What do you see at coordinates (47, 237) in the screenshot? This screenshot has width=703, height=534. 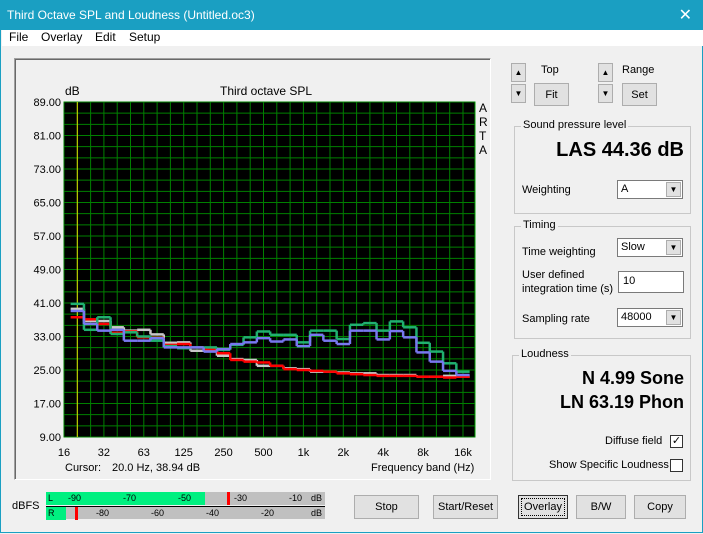 I see `y-tick-label: 57.00` at bounding box center [47, 237].